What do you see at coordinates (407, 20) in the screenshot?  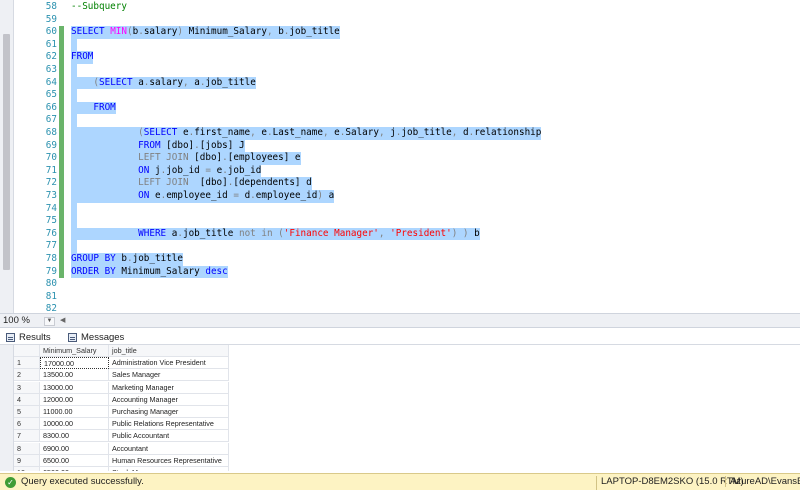 I see `code-line: 59` at bounding box center [407, 20].